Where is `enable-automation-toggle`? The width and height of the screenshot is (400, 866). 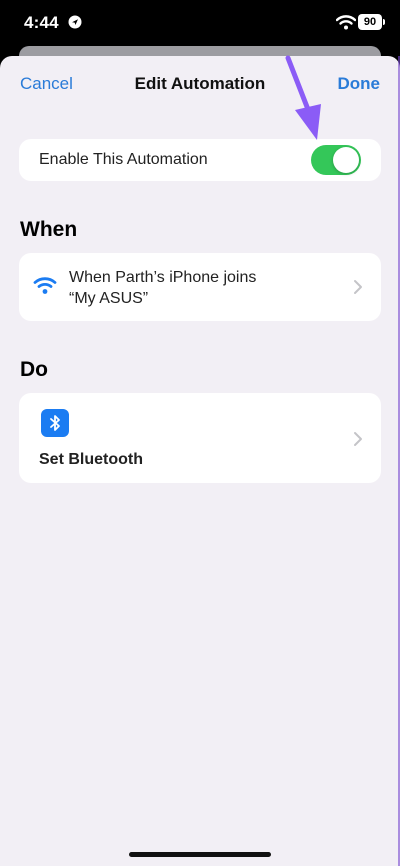 enable-automation-toggle is located at coordinates (336, 160).